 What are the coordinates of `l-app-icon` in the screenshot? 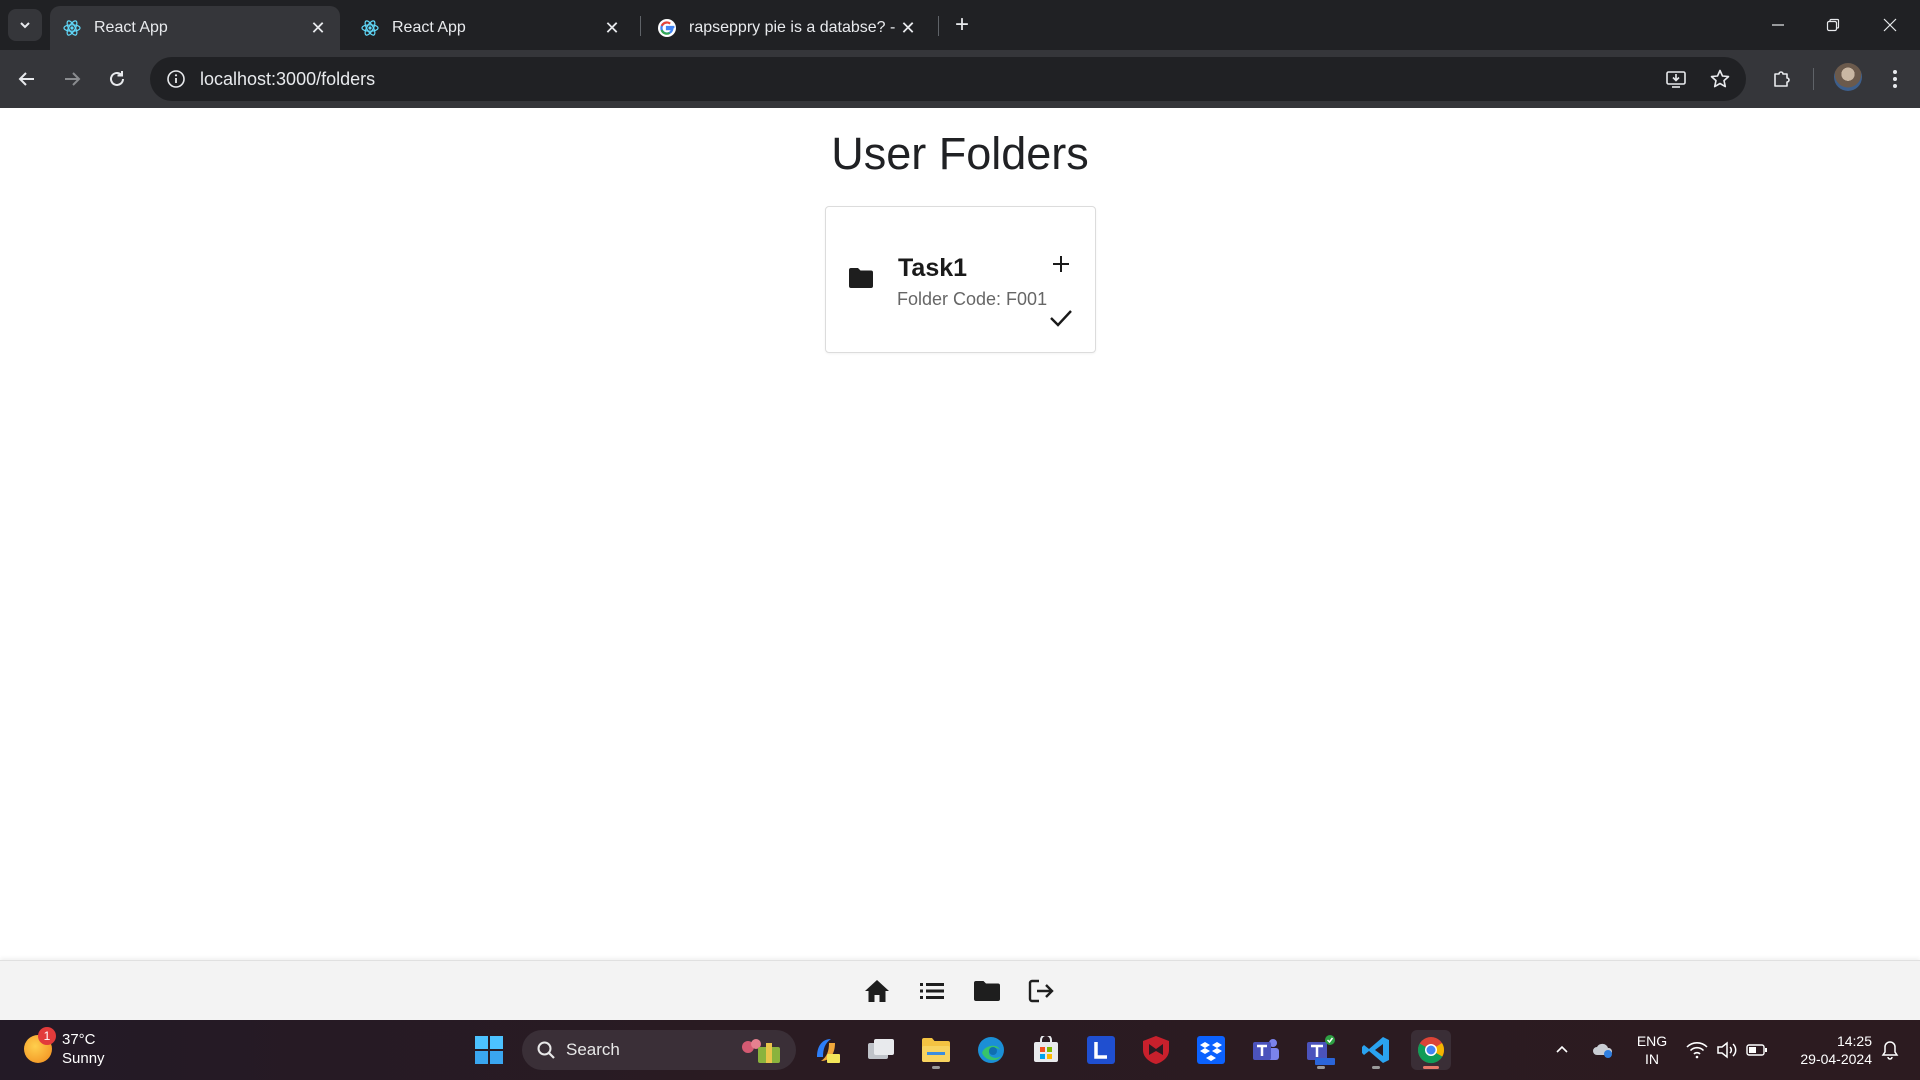 It's located at (1101, 1050).